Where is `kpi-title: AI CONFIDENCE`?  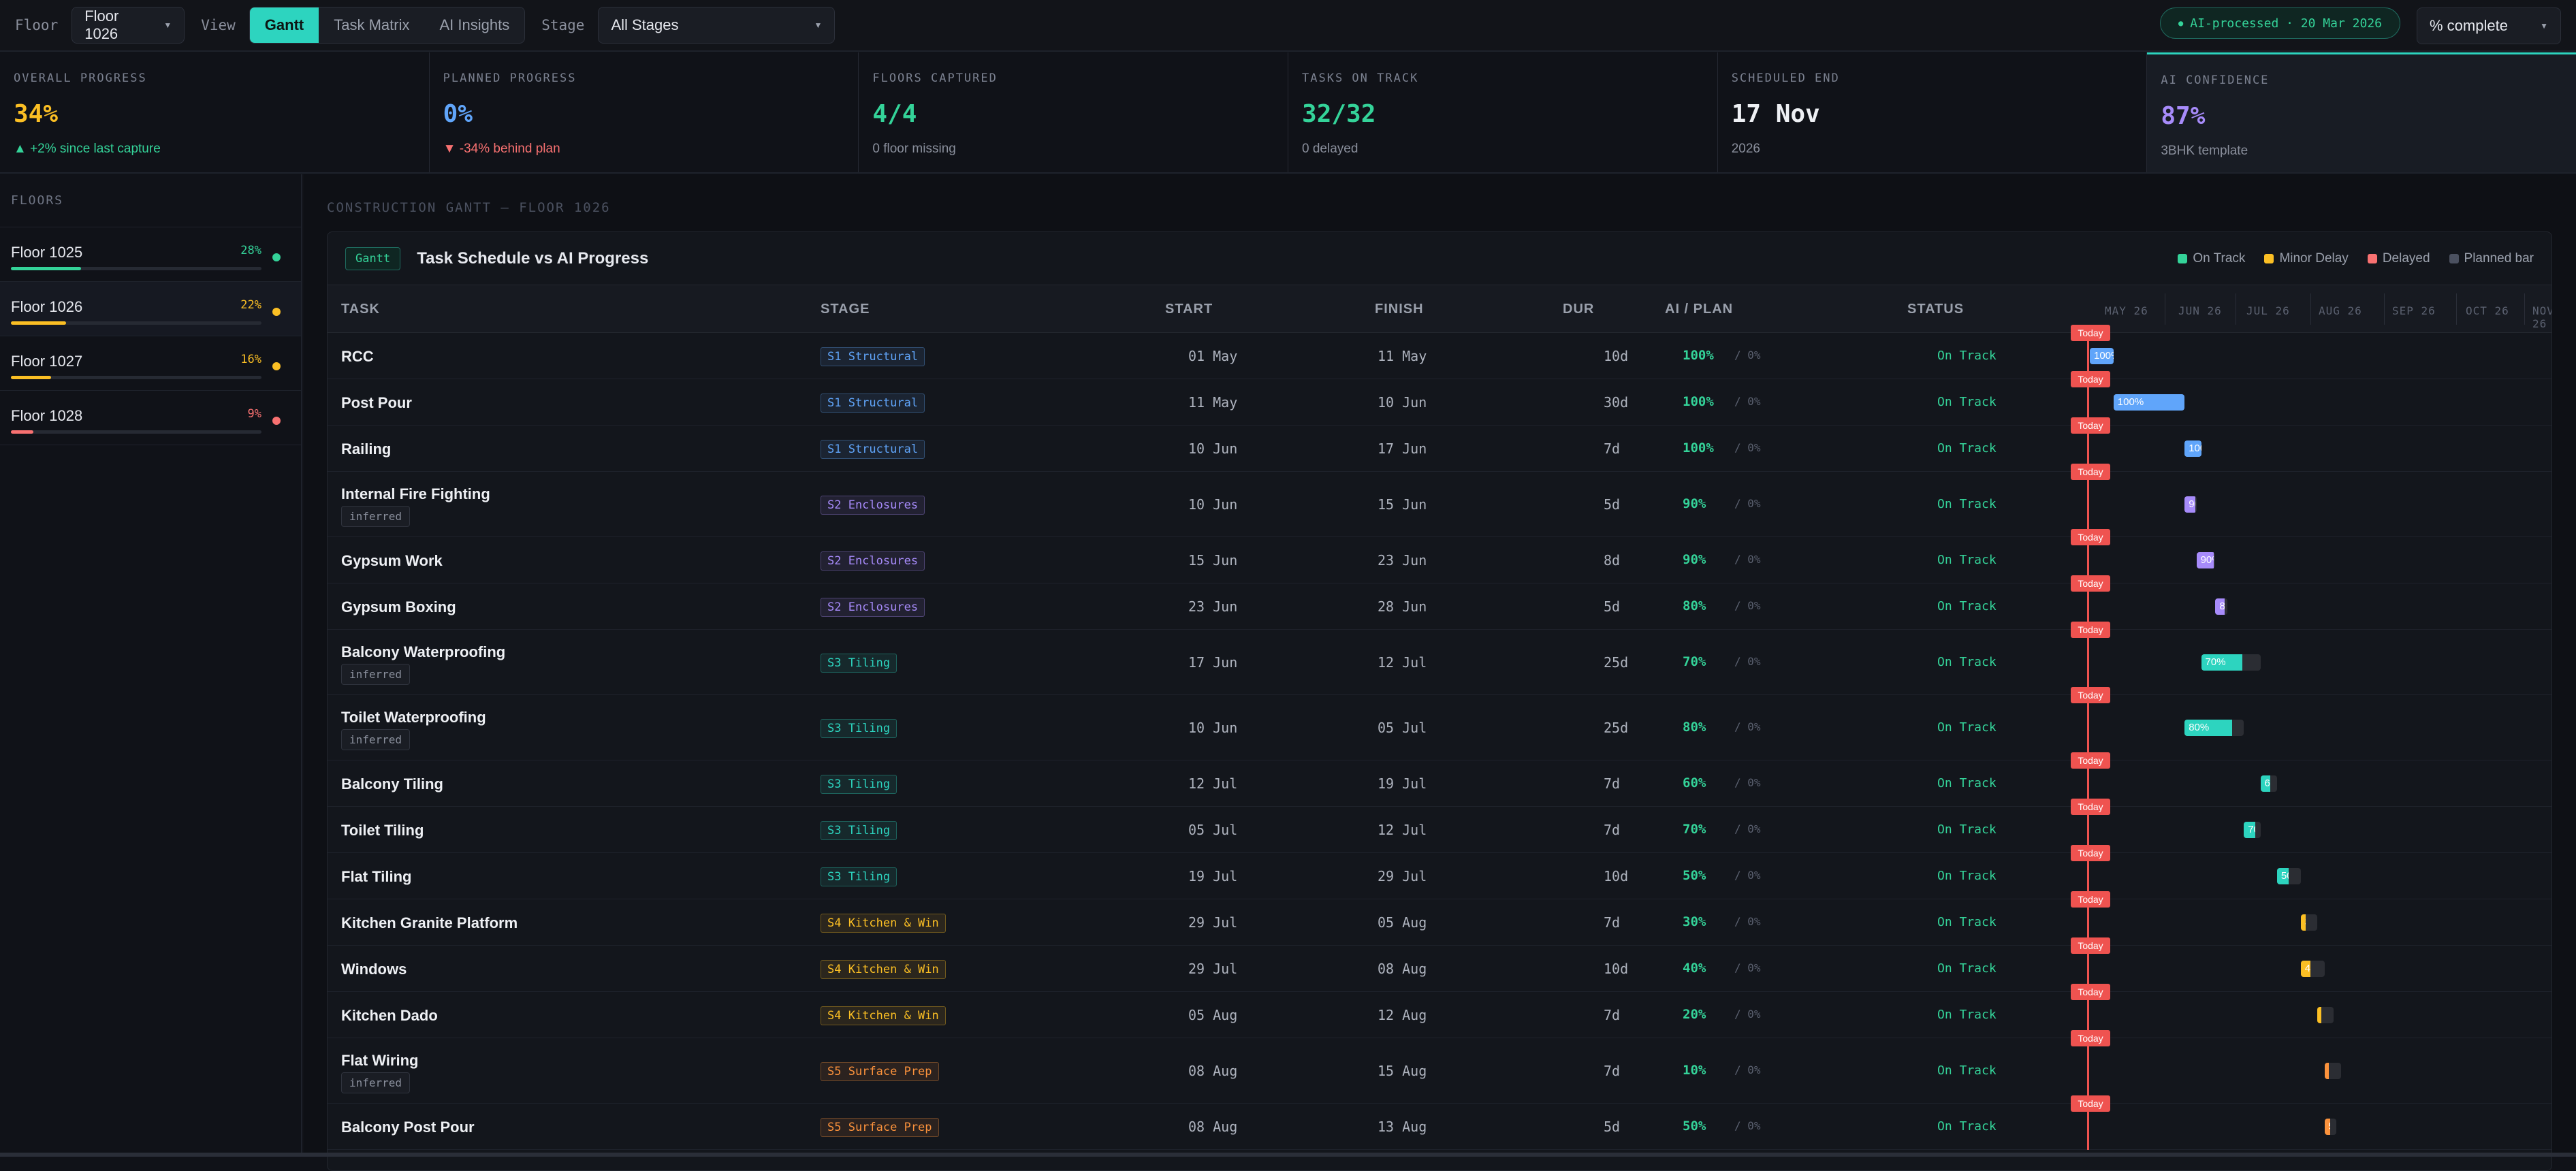
kpi-title: AI CONFIDENCE is located at coordinates (2361, 81).